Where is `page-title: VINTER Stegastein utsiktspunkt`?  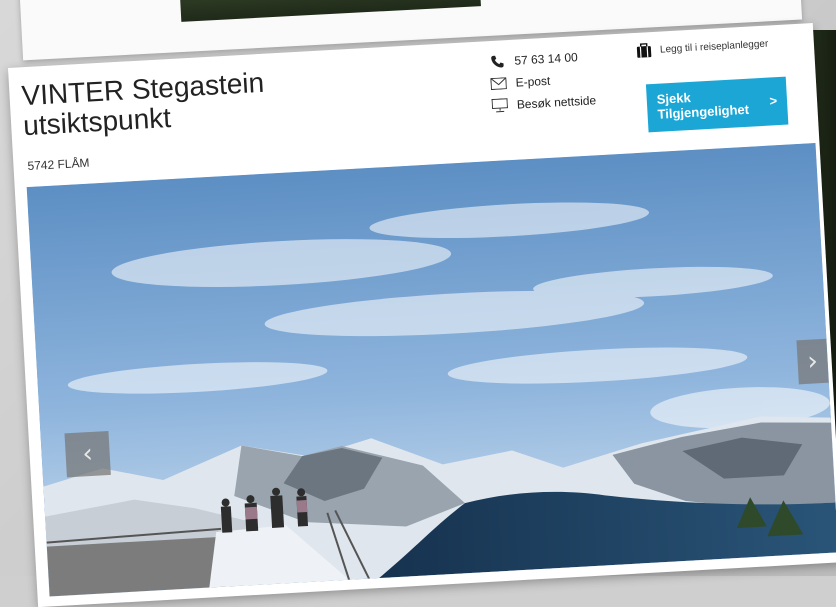
page-title: VINTER Stegastein utsiktspunkt is located at coordinates (192, 101).